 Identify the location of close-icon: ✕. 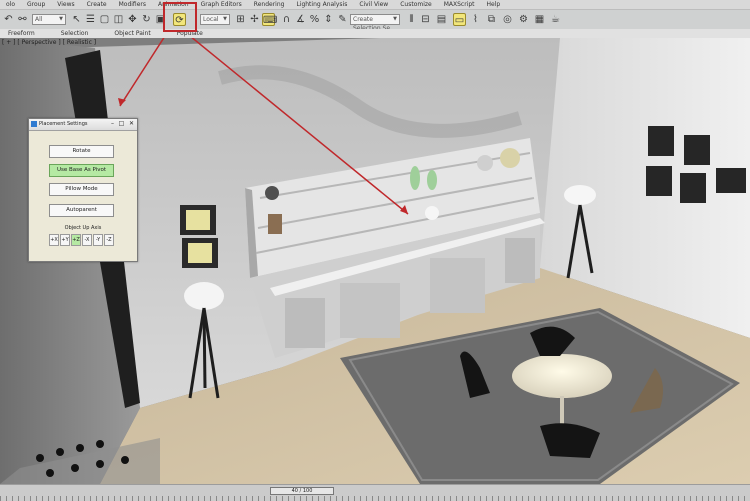
(131, 124).